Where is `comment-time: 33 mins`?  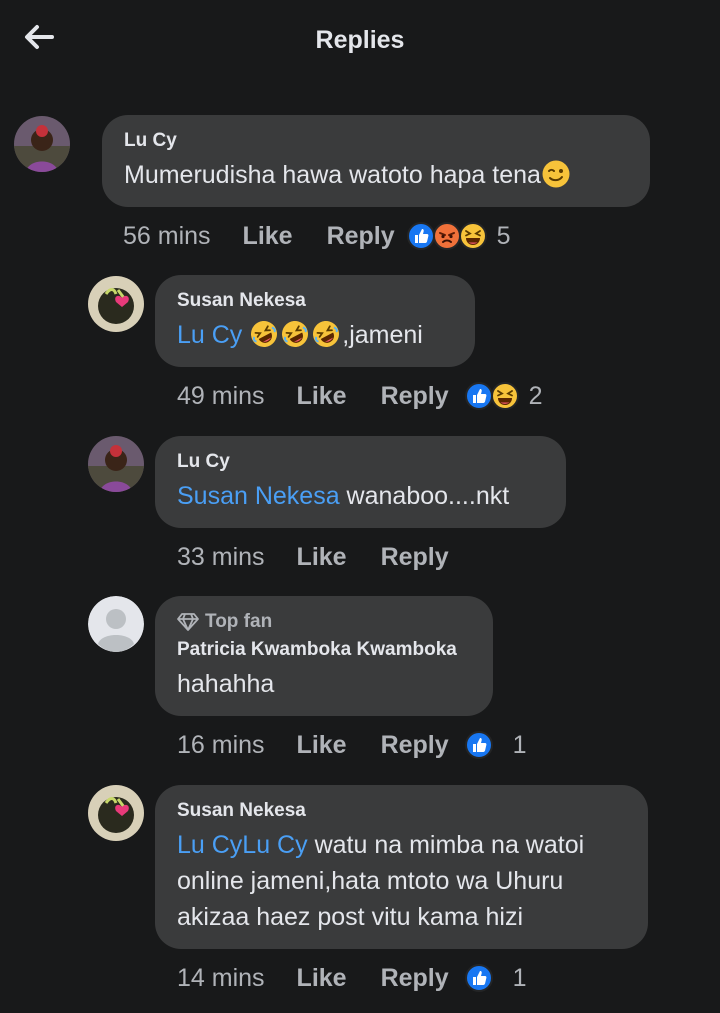 comment-time: 33 mins is located at coordinates (221, 556).